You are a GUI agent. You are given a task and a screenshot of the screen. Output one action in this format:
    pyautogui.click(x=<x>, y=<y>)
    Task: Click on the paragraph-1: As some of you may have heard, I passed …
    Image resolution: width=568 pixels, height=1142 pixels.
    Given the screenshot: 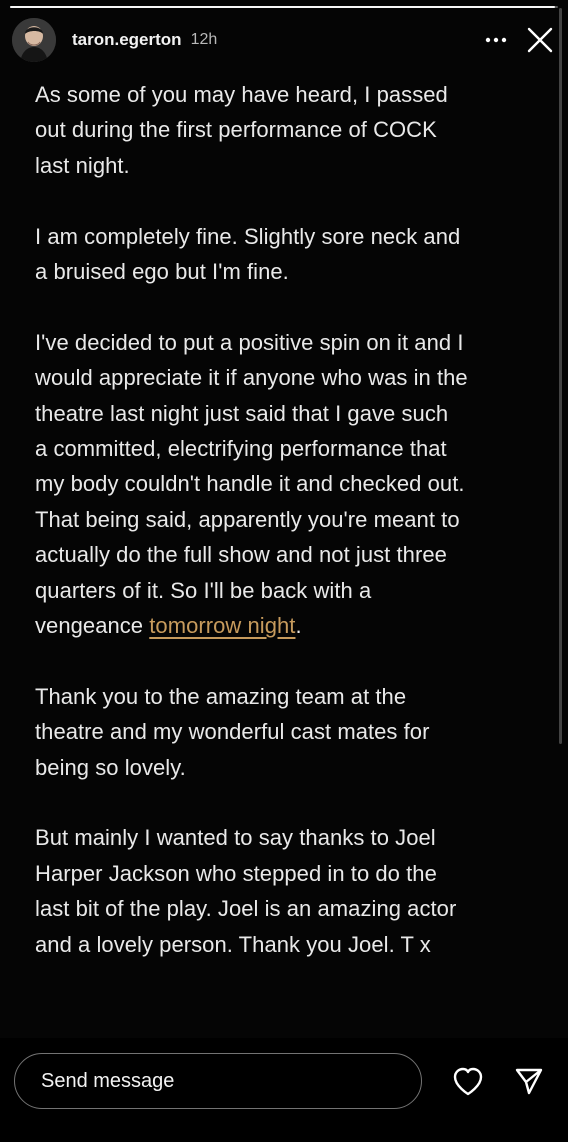 What is the action you would take?
    pyautogui.click(x=287, y=130)
    